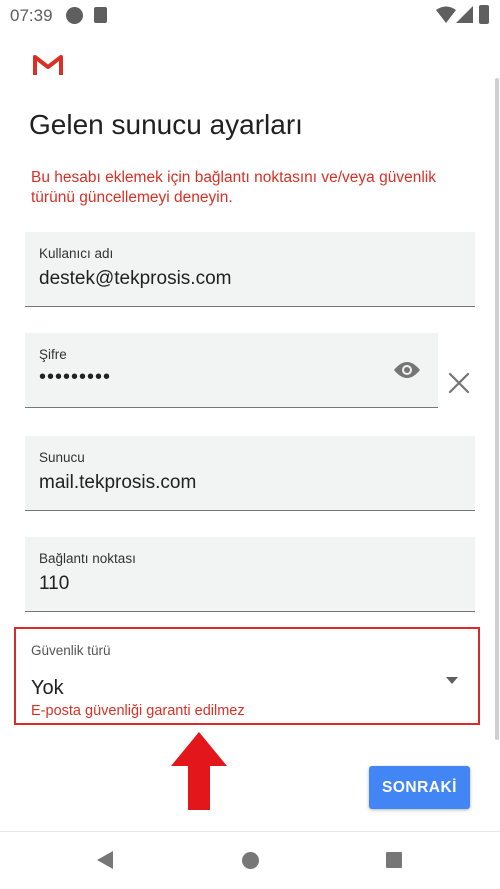 The height and width of the screenshot is (889, 500). I want to click on password-label: Şifre, so click(53, 354).